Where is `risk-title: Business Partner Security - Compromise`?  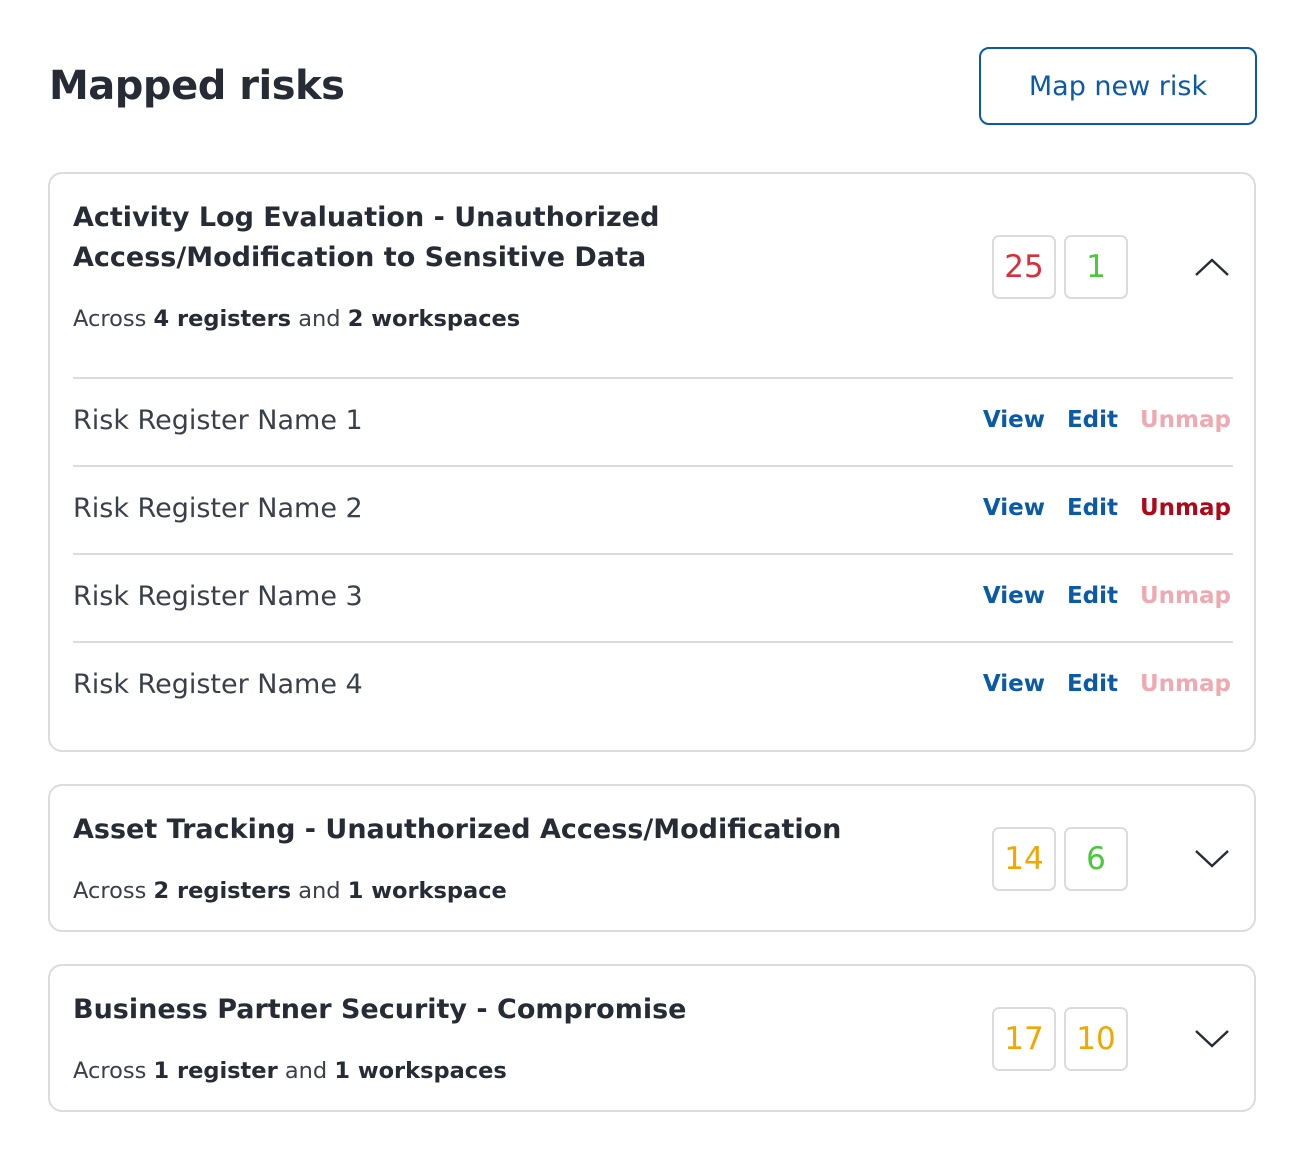 risk-title: Business Partner Security - Compromise is located at coordinates (380, 1009).